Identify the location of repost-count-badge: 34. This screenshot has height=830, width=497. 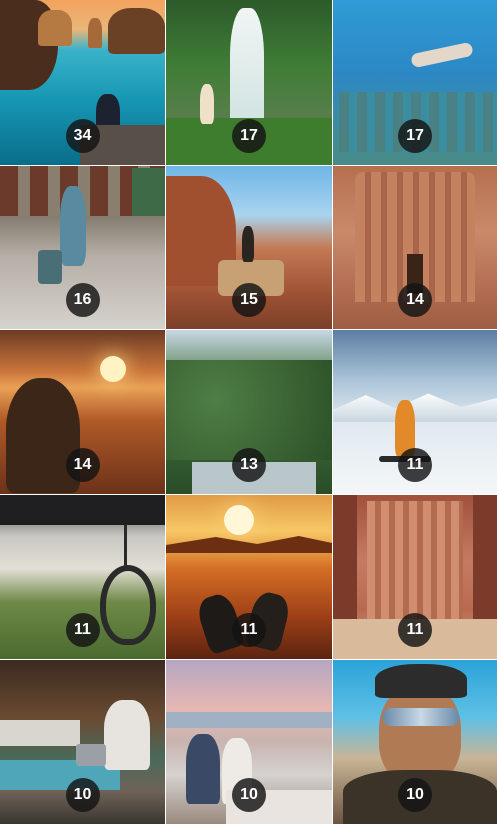
(82, 136).